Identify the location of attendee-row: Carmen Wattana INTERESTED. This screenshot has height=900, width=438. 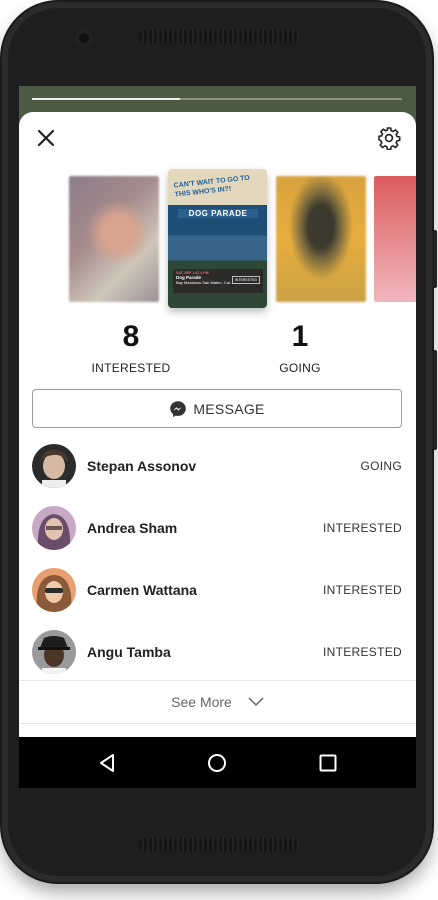
(217, 590).